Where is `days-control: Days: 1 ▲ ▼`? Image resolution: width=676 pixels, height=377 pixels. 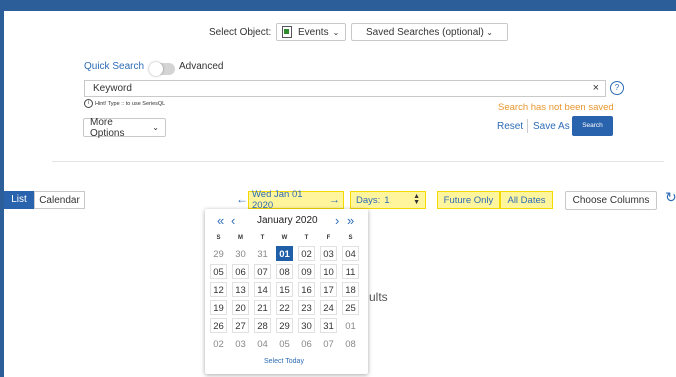
days-control: Days: 1 ▲ ▼ is located at coordinates (388, 200).